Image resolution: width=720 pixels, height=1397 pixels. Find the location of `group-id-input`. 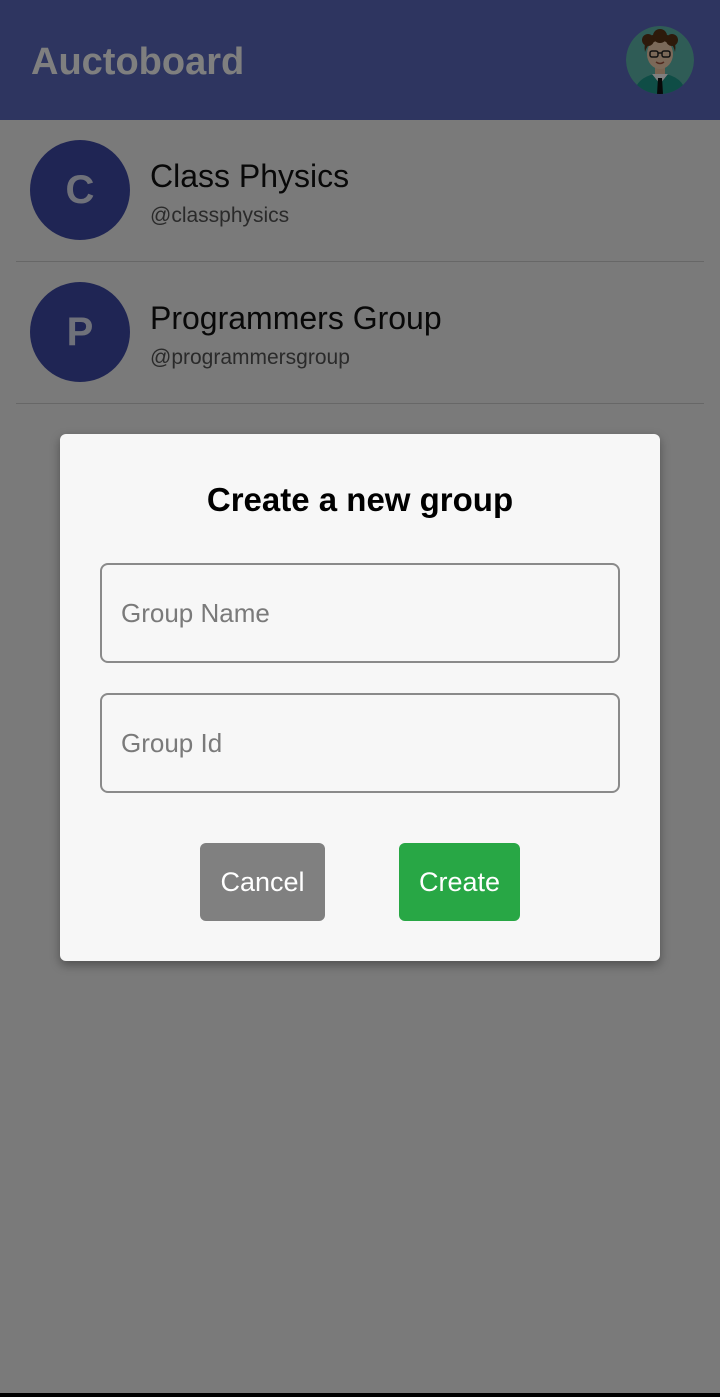

group-id-input is located at coordinates (360, 743).